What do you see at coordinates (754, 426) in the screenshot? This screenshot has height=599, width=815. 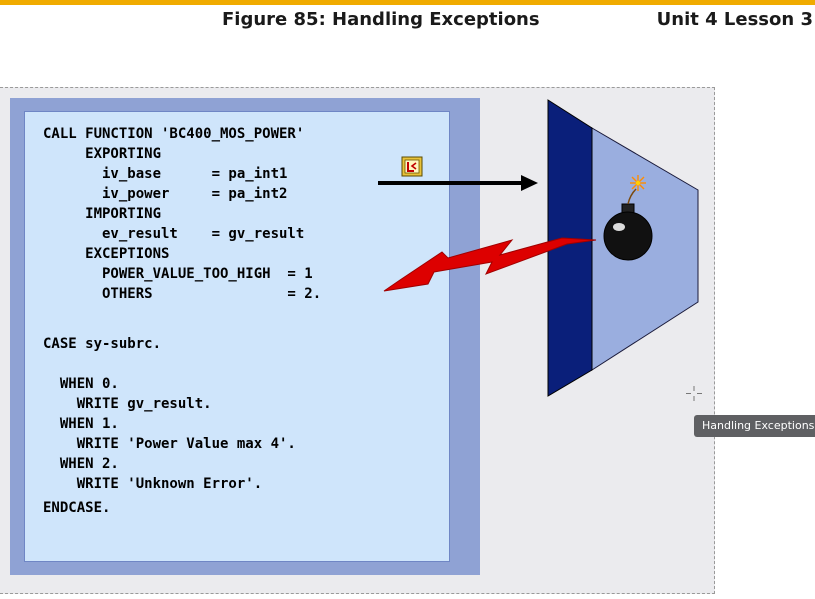 I see `tooltip: Handling Exceptions` at bounding box center [754, 426].